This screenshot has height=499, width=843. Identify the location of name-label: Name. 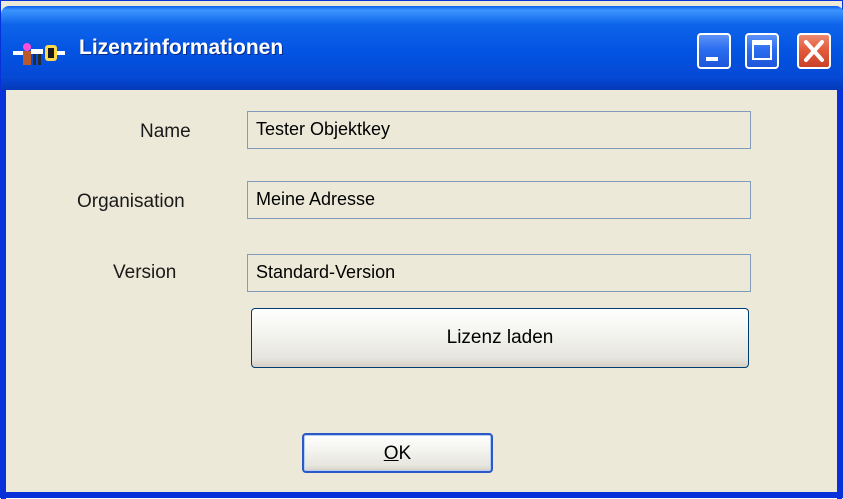
(165, 131).